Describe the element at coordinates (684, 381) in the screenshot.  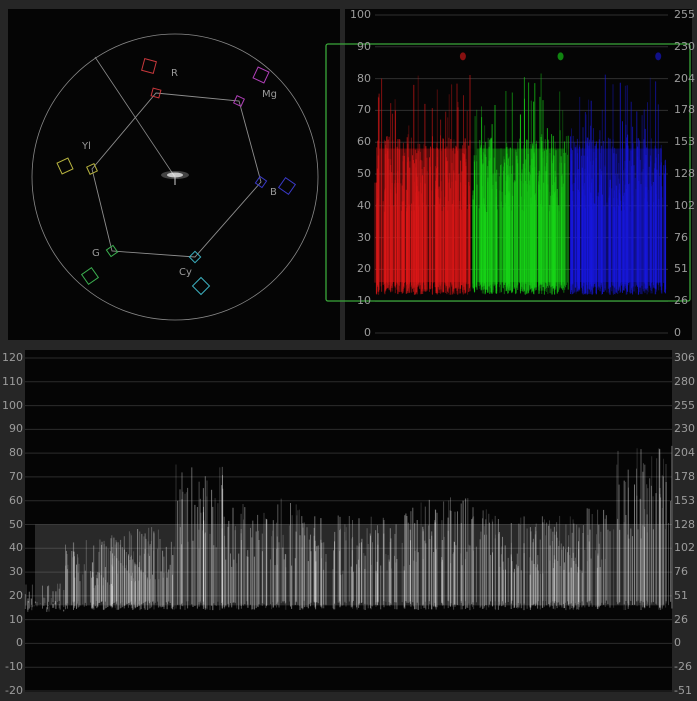
I see `waveform-code-tick-label: 280` at that location.